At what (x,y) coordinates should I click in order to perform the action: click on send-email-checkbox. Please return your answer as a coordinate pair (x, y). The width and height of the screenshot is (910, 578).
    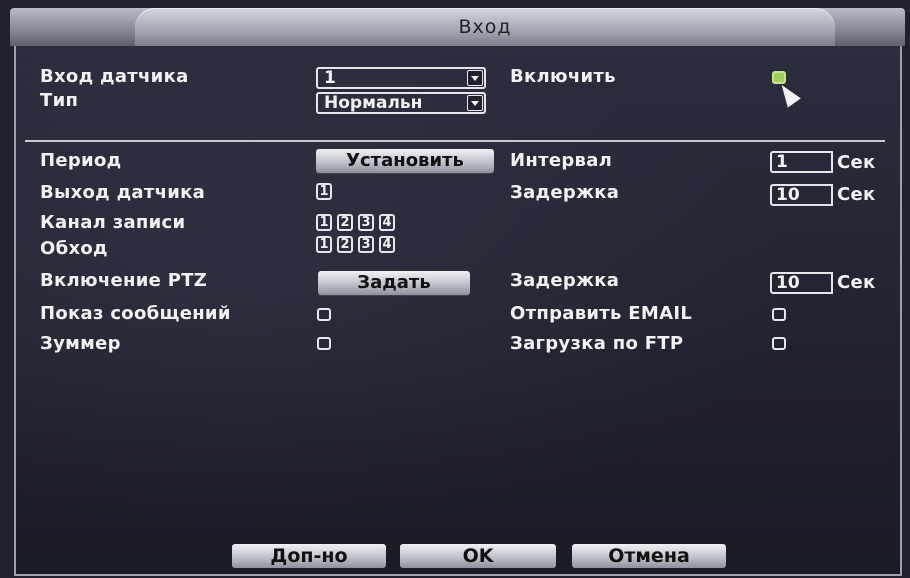
    Looking at the image, I should click on (779, 314).